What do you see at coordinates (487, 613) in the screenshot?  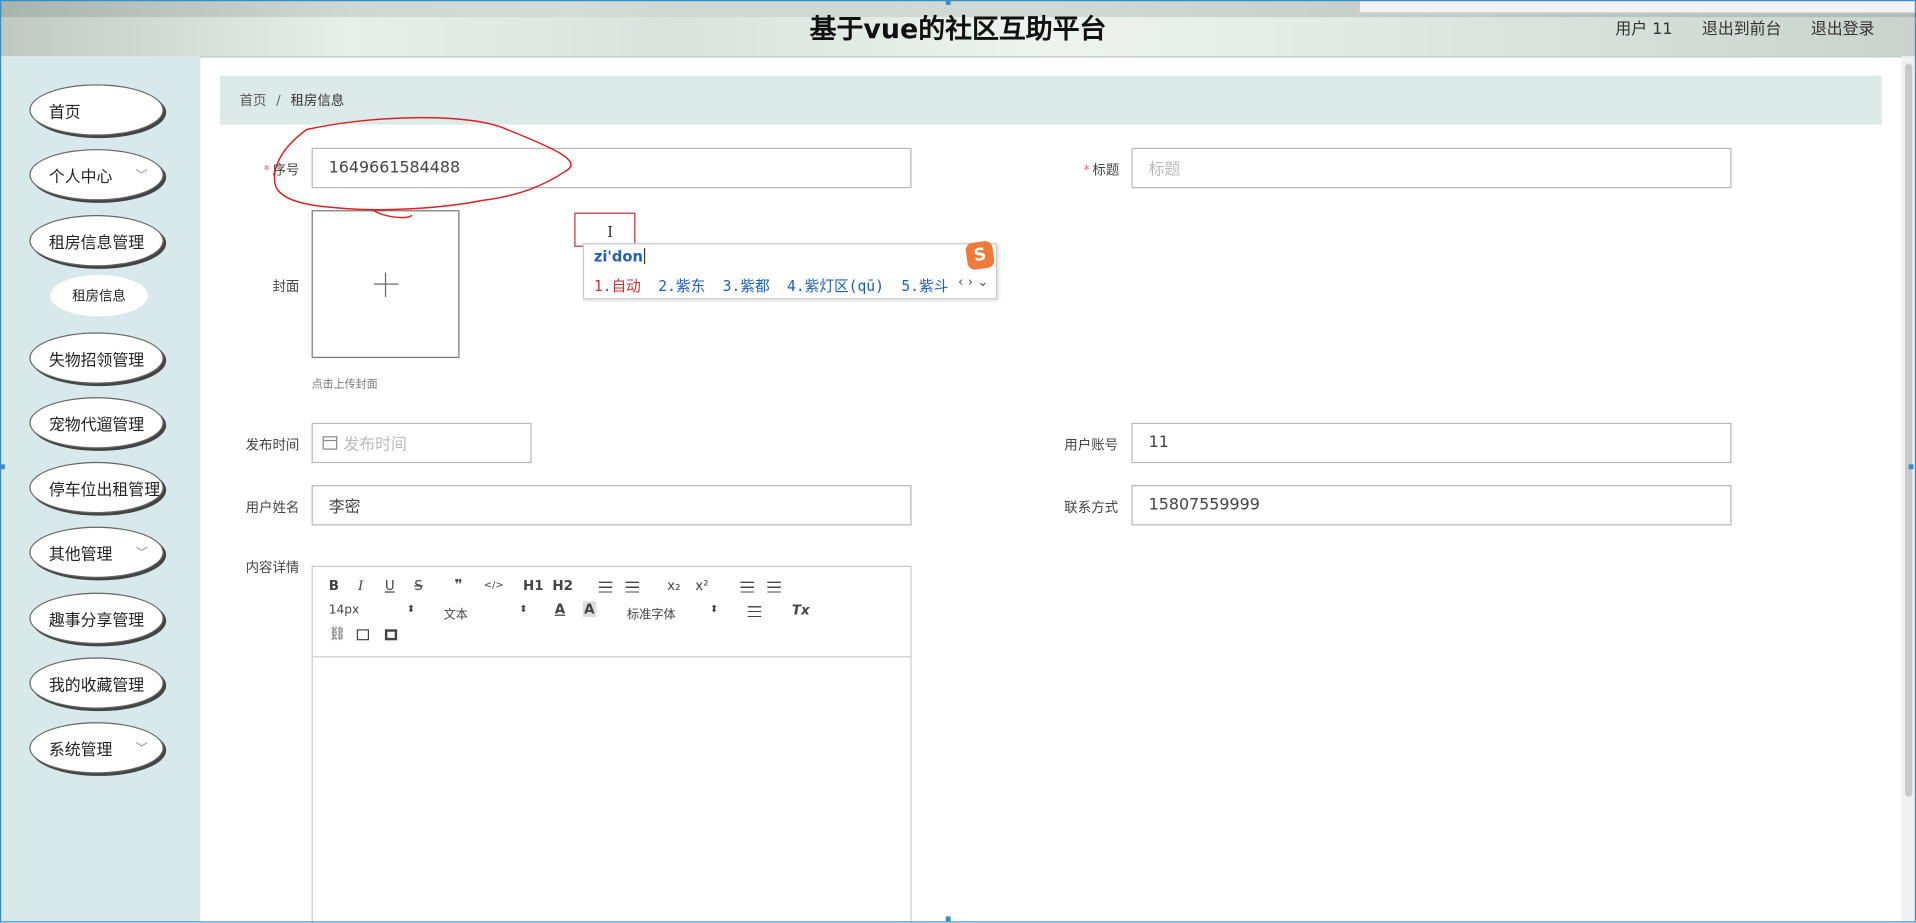 I see `header-select: 文本 ⬍` at bounding box center [487, 613].